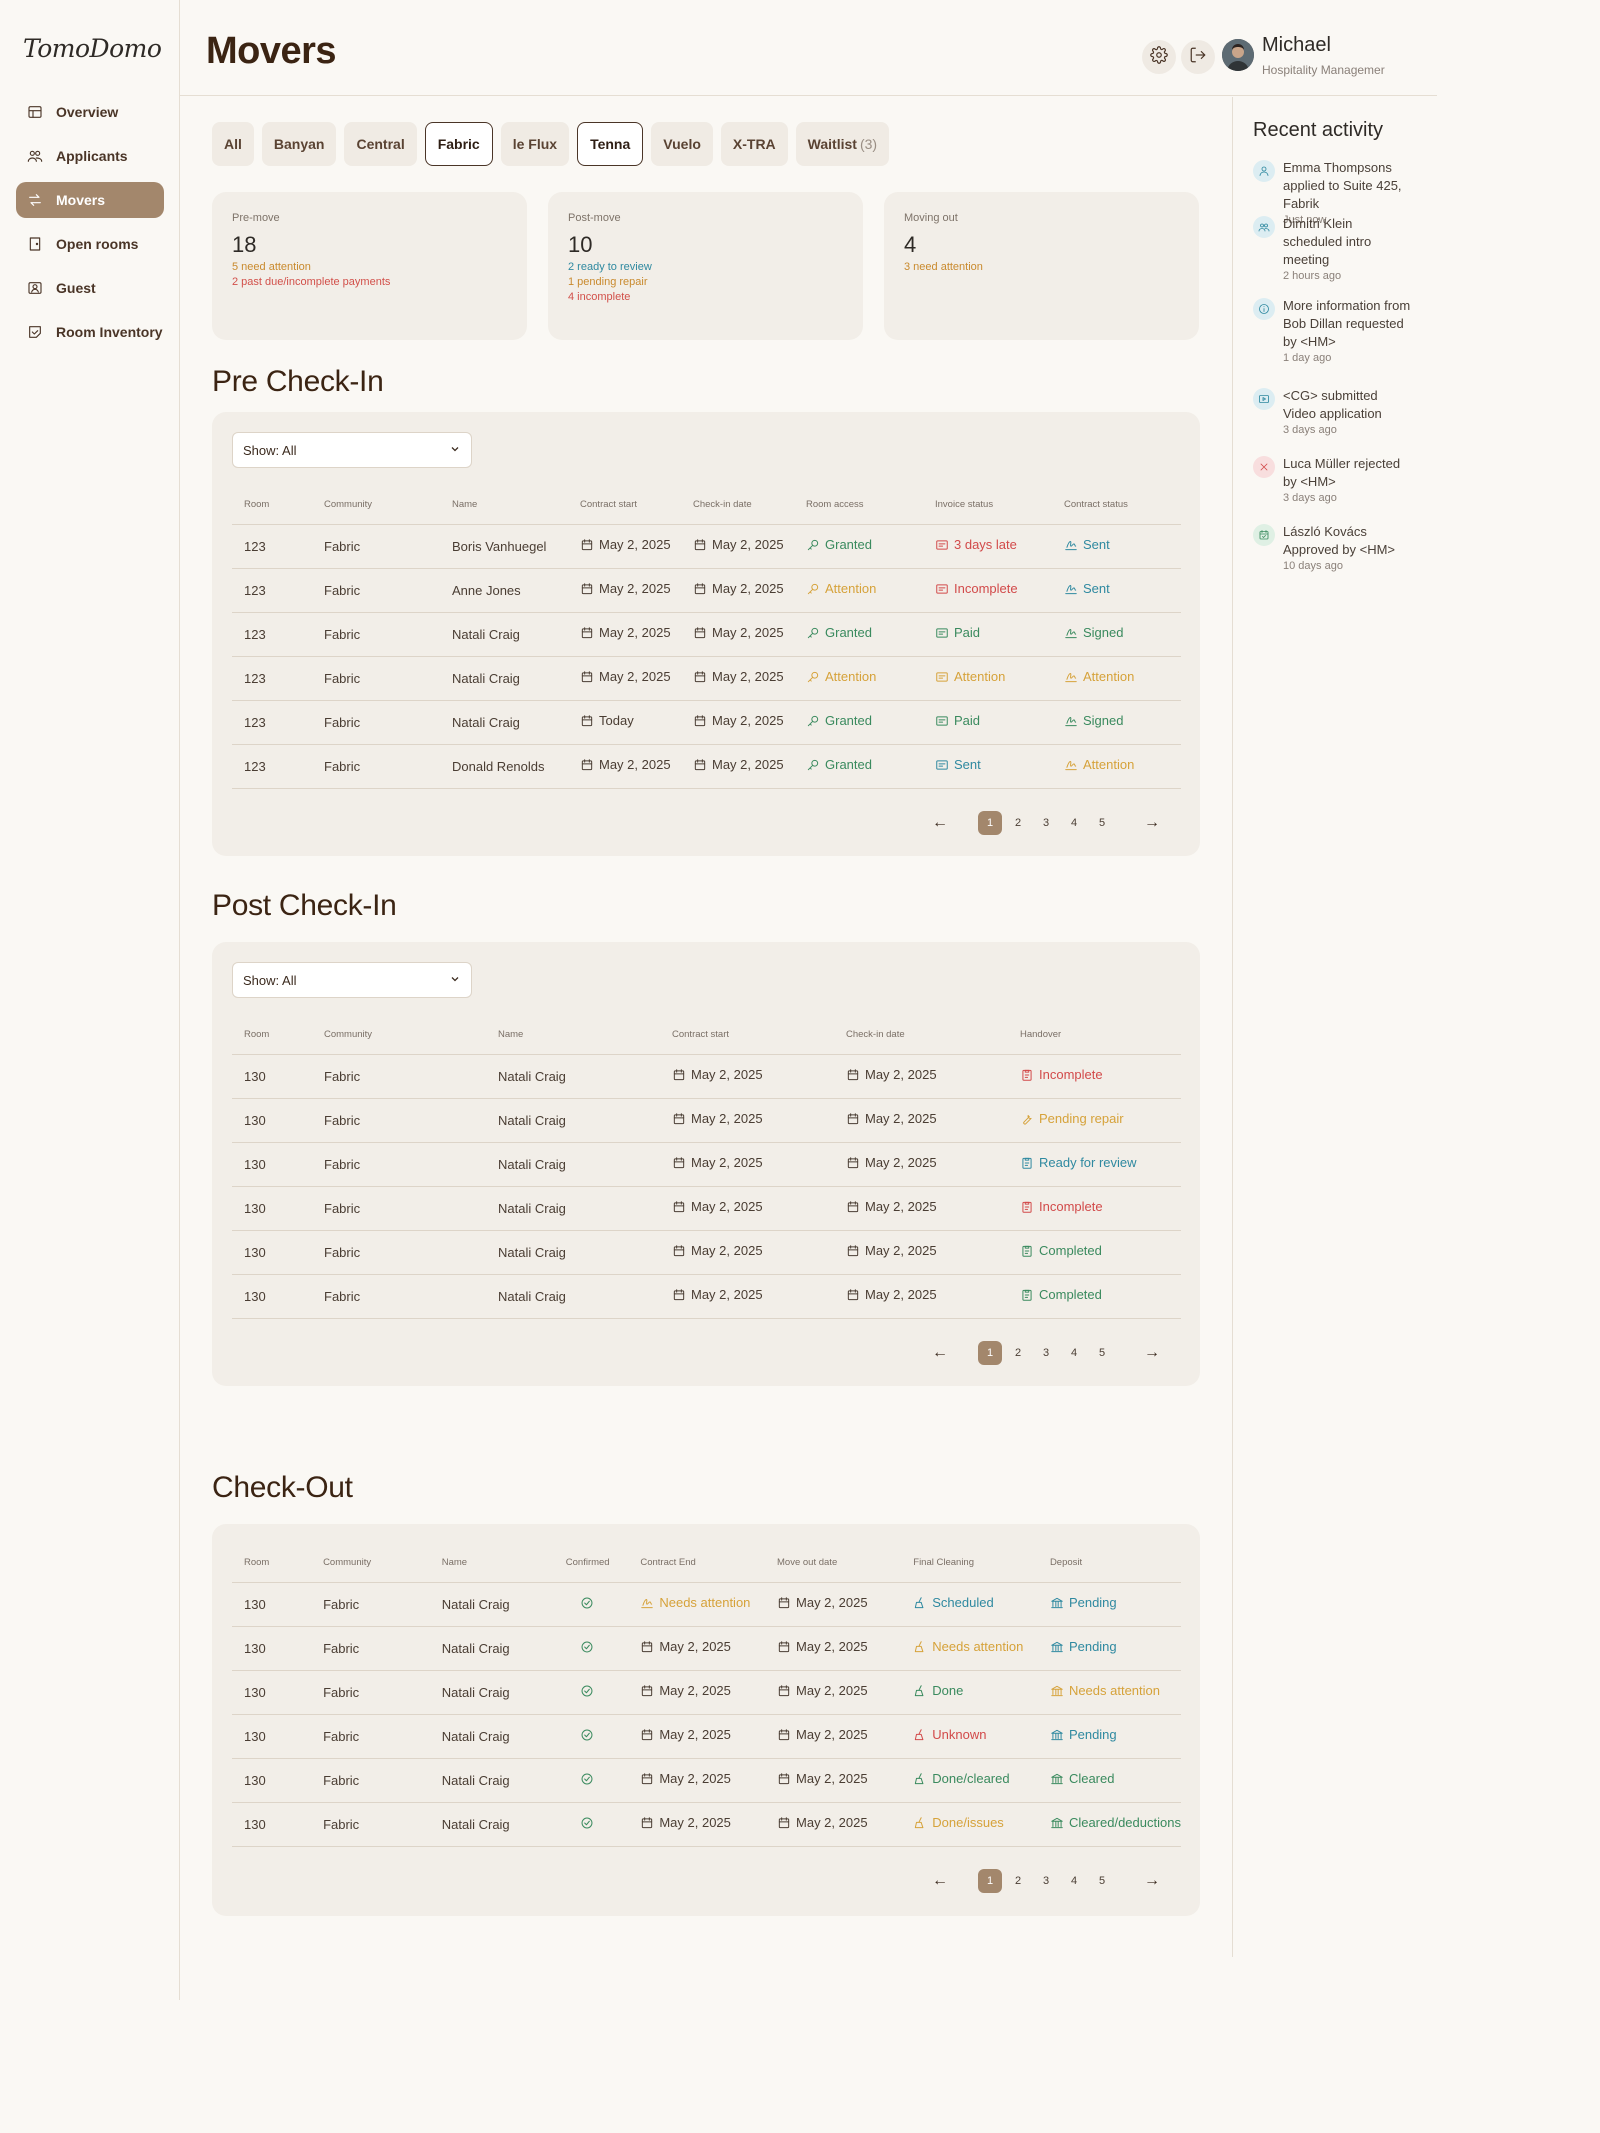  I want to click on table-cell: Pending, so click(1109, 1648).